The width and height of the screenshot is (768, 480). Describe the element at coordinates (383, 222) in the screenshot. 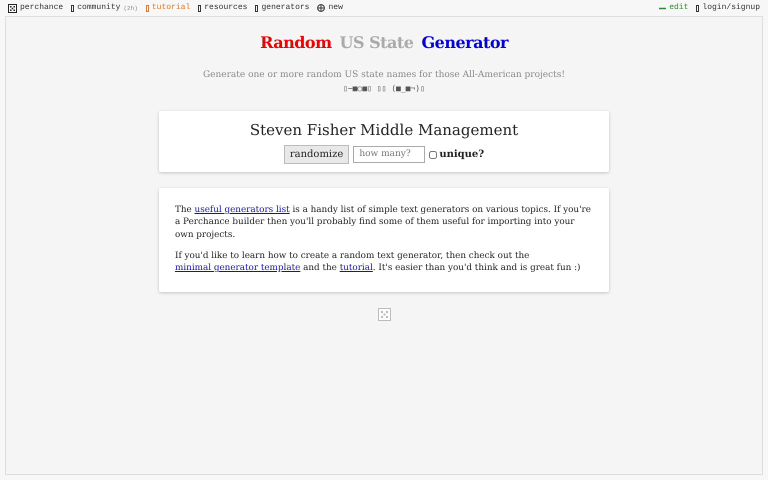

I see `info-paragraph: The useful generators list is a handy list of simple text generators on various topics. If you're a Perchance builder then you'll probably find some of them useful for importing into your own projects.` at that location.